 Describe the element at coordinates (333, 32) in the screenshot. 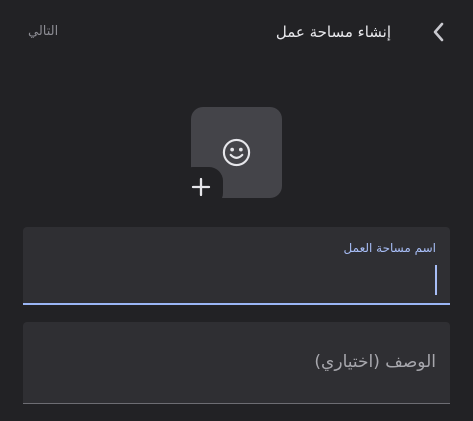

I see `page-title: إنشاء مساحة عمل` at that location.